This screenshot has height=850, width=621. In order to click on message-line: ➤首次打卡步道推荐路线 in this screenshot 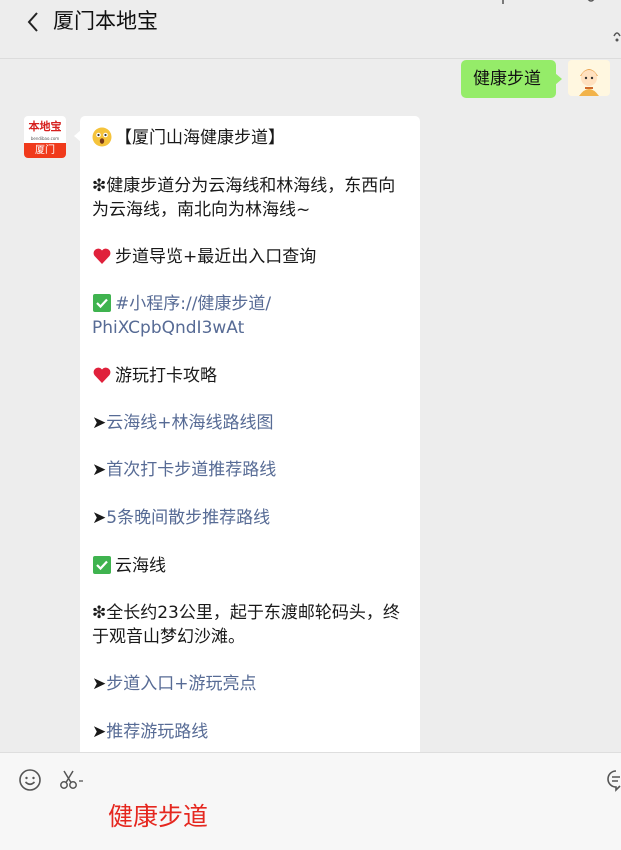, I will do `click(184, 470)`.